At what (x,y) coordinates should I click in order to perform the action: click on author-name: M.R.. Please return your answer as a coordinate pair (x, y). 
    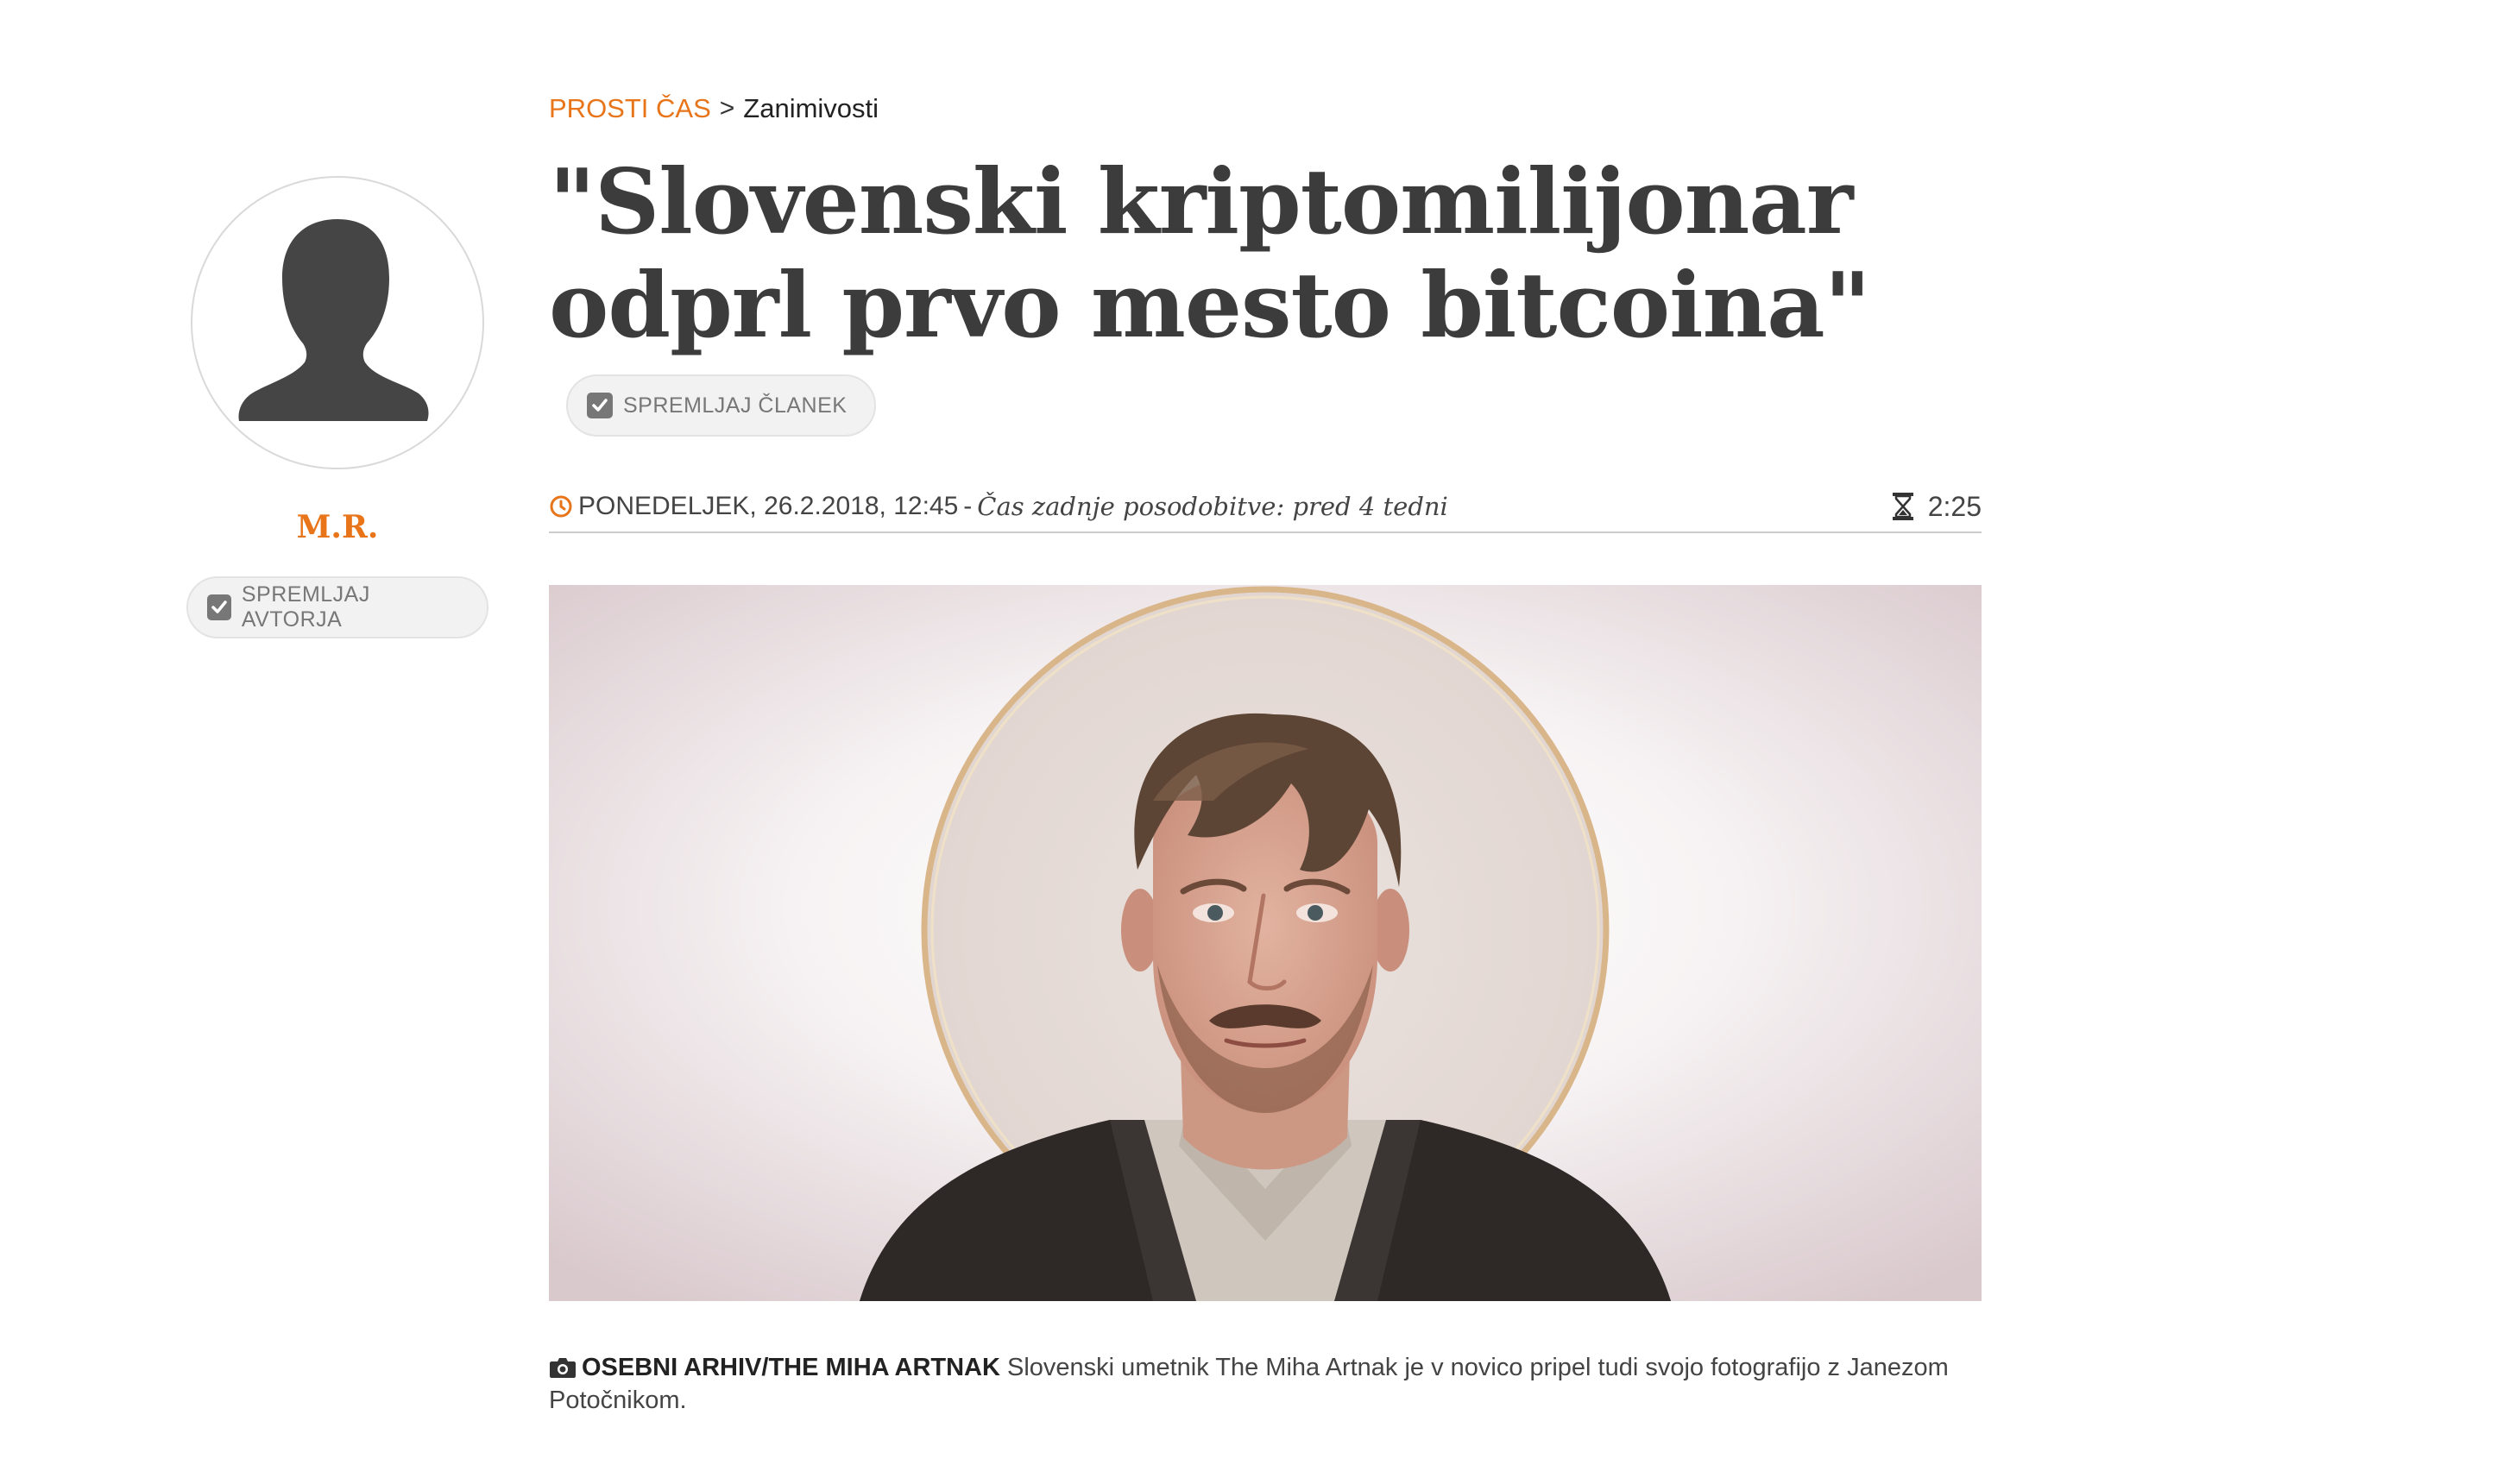
    Looking at the image, I should click on (337, 527).